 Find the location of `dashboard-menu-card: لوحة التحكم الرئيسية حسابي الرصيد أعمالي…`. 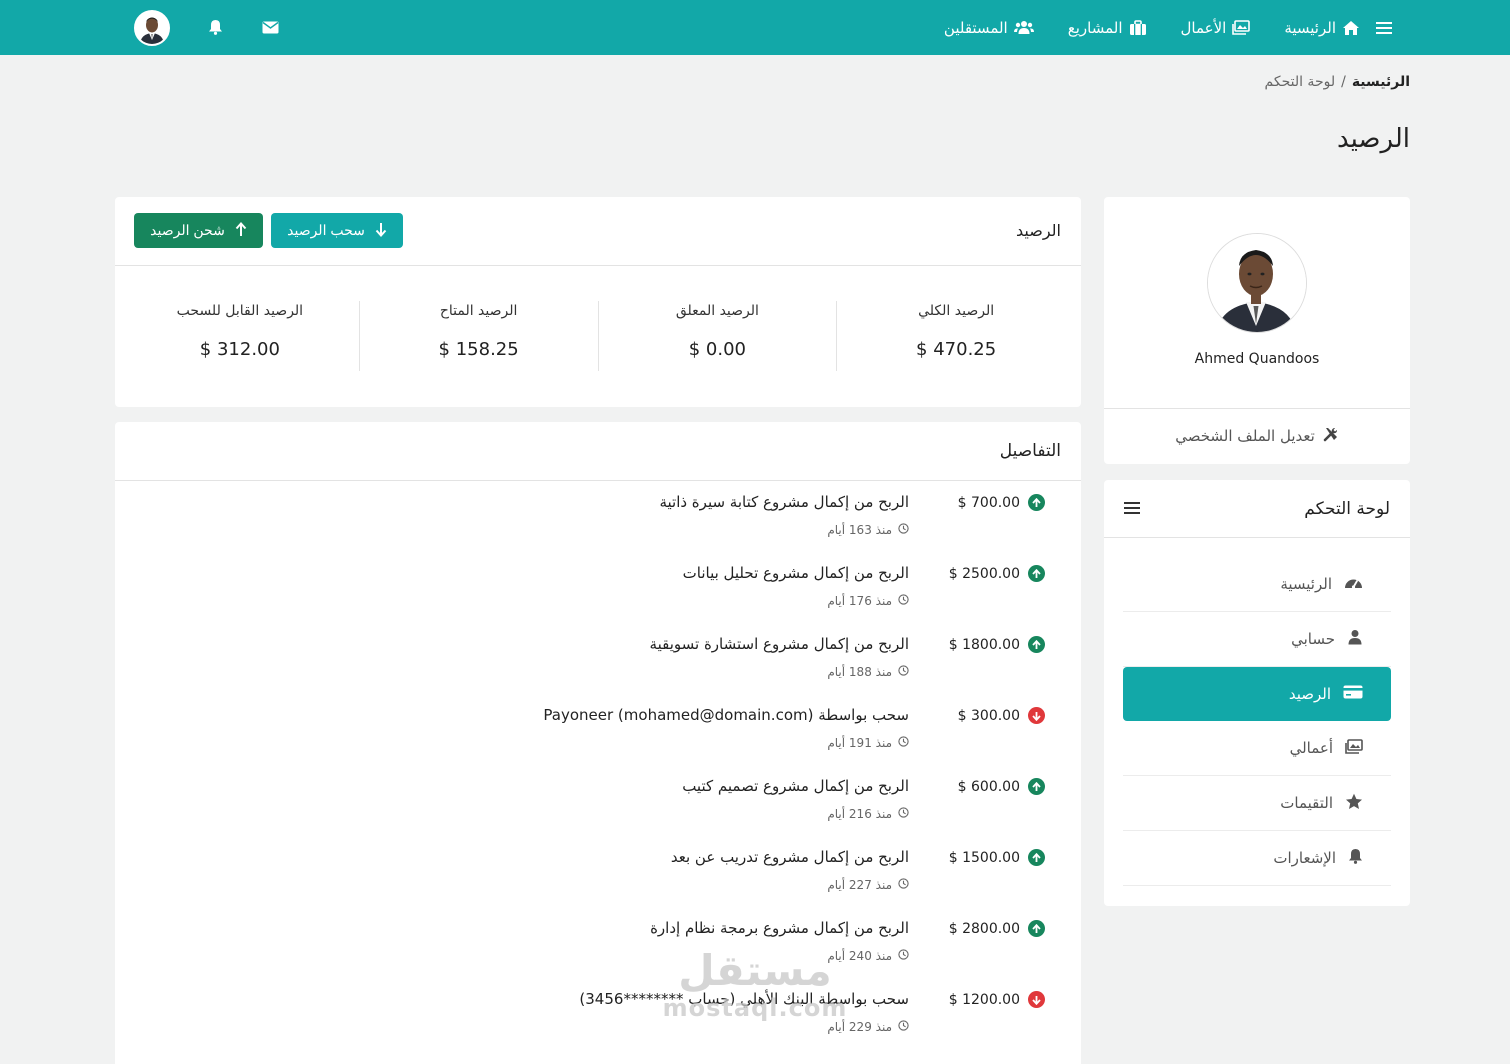

dashboard-menu-card: لوحة التحكم الرئيسية حسابي الرصيد أعمالي… is located at coordinates (1257, 693).